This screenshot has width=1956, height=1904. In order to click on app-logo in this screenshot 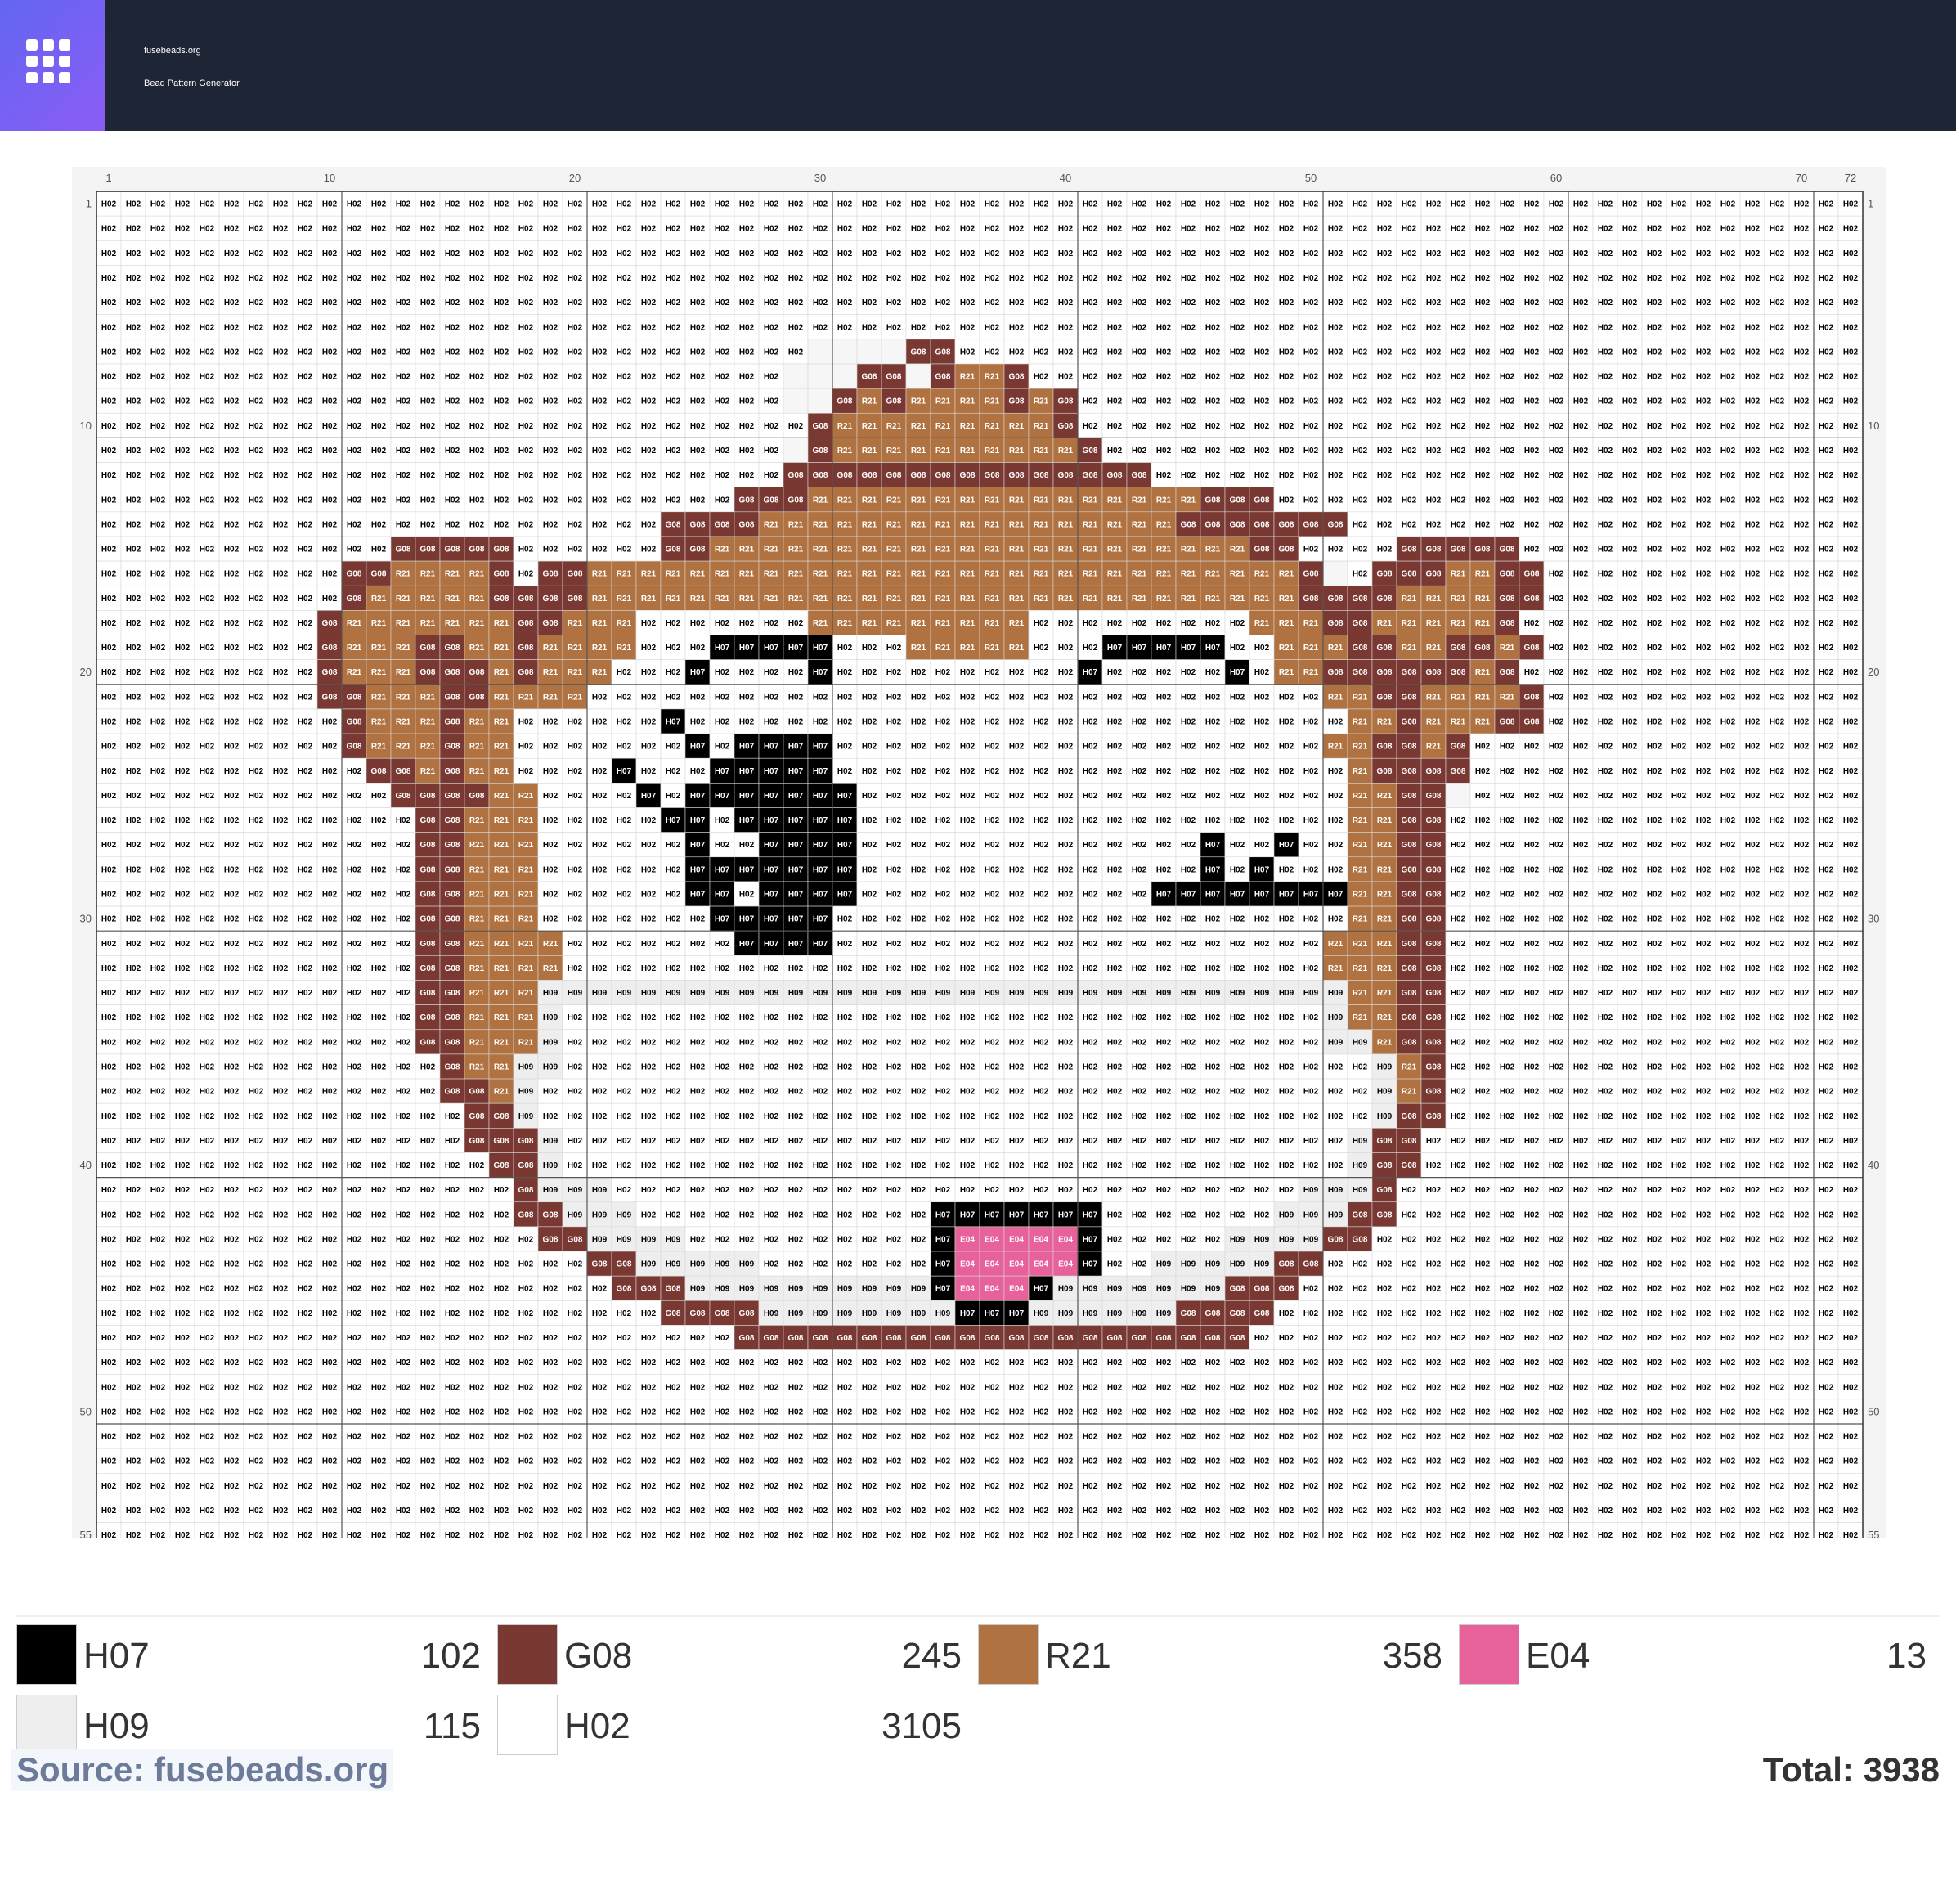, I will do `click(52, 66)`.